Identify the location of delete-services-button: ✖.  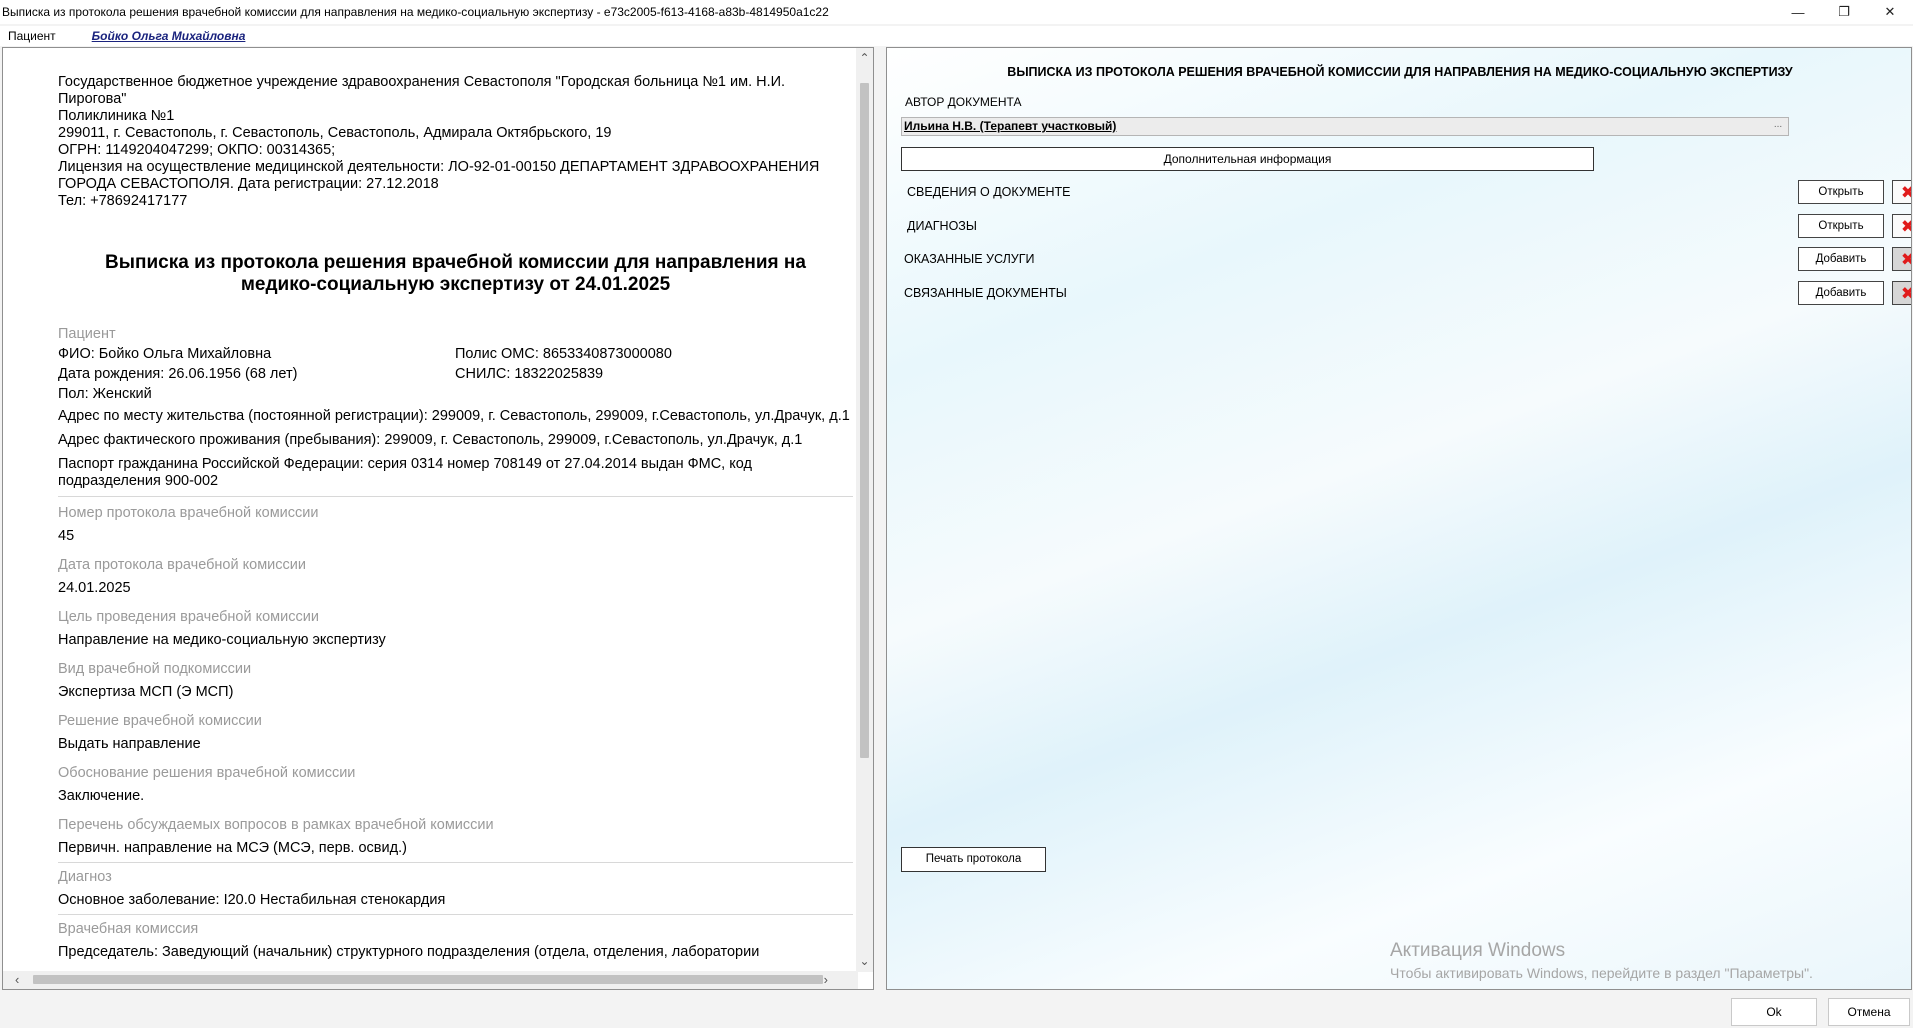
(1901, 259).